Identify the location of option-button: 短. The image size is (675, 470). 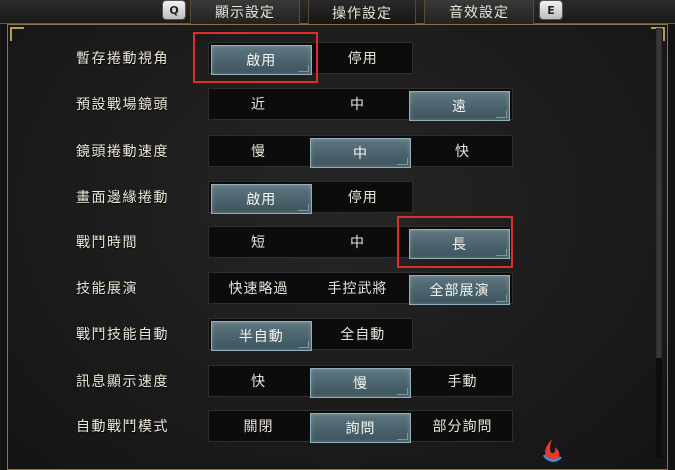
(258, 242).